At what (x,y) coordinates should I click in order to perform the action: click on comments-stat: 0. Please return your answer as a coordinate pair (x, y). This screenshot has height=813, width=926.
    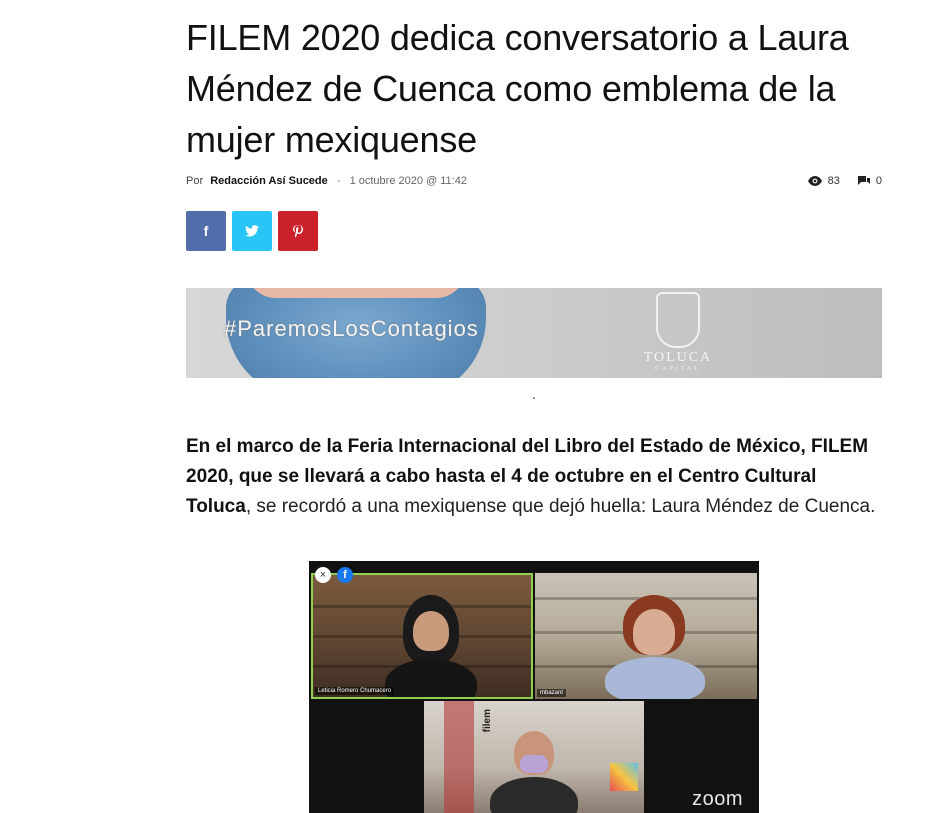
    Looking at the image, I should click on (869, 181).